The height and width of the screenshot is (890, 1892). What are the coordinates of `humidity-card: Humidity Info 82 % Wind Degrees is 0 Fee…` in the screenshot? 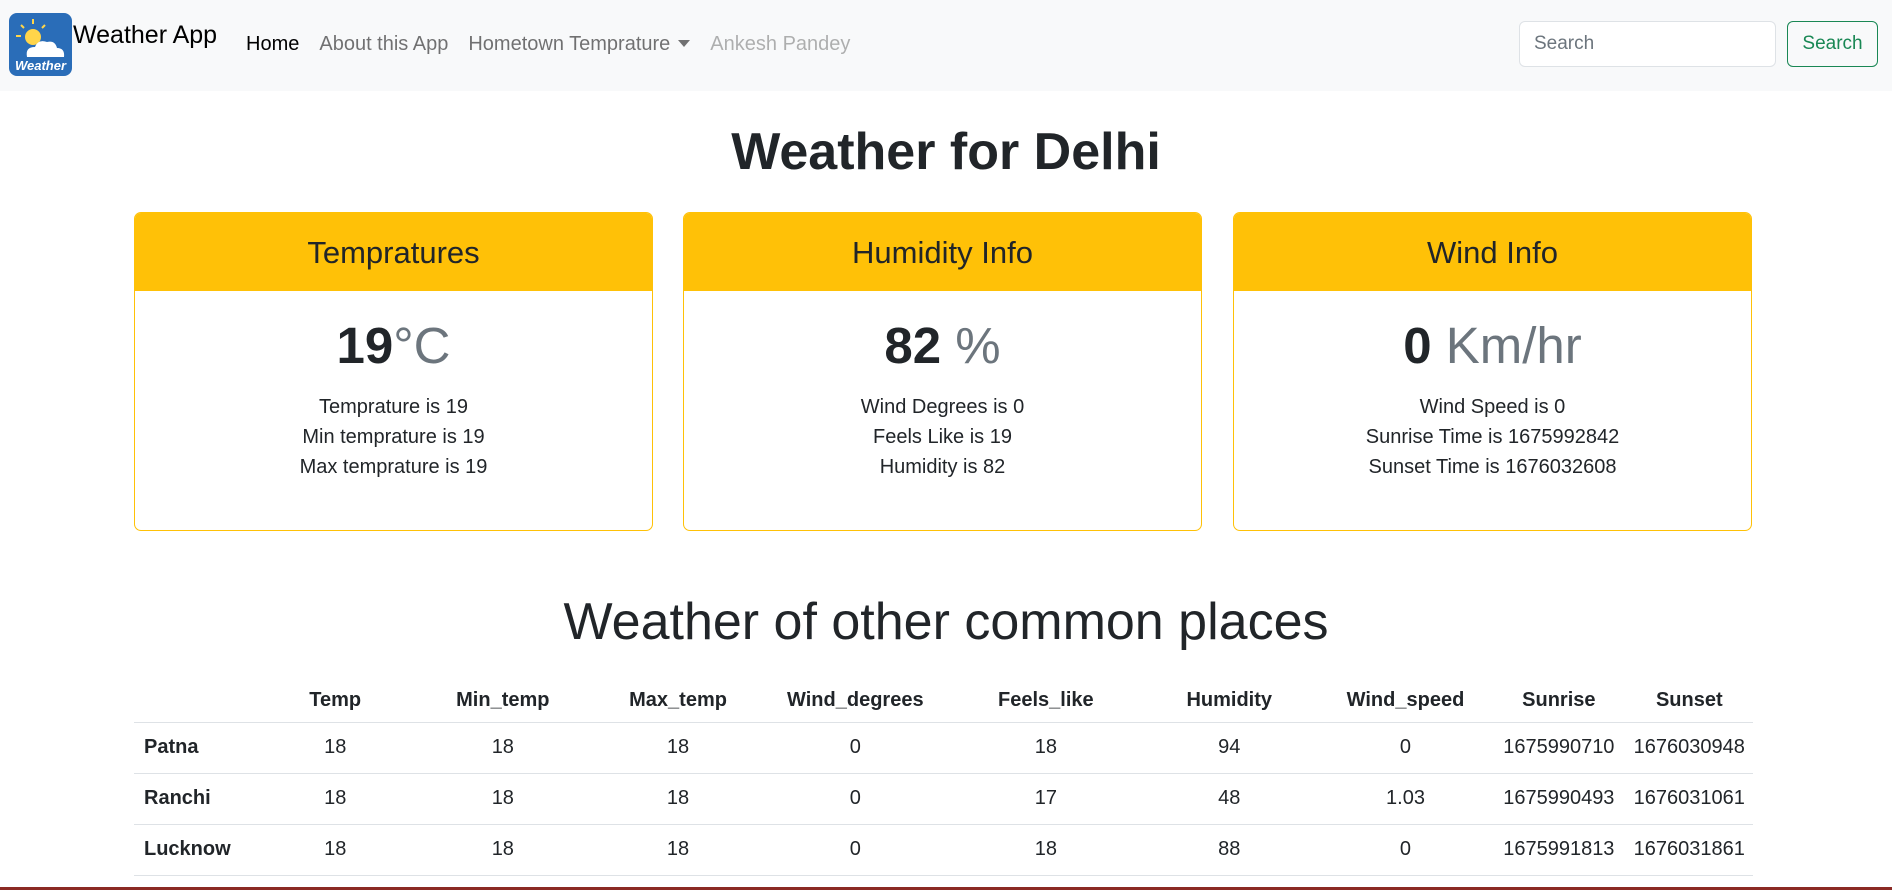 It's located at (942, 371).